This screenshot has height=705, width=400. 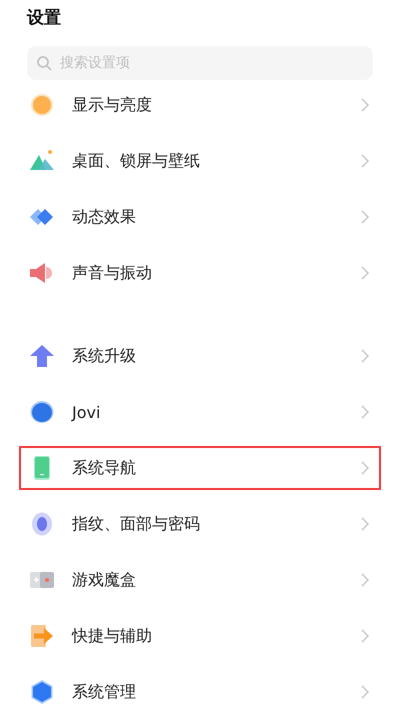 What do you see at coordinates (42, 412) in the screenshot?
I see `blob-icon` at bounding box center [42, 412].